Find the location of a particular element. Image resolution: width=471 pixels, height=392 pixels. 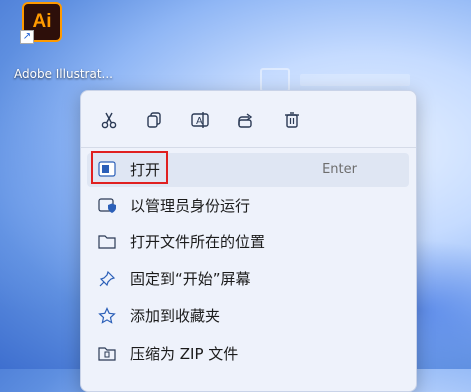

scissors-icon is located at coordinates (109, 120).